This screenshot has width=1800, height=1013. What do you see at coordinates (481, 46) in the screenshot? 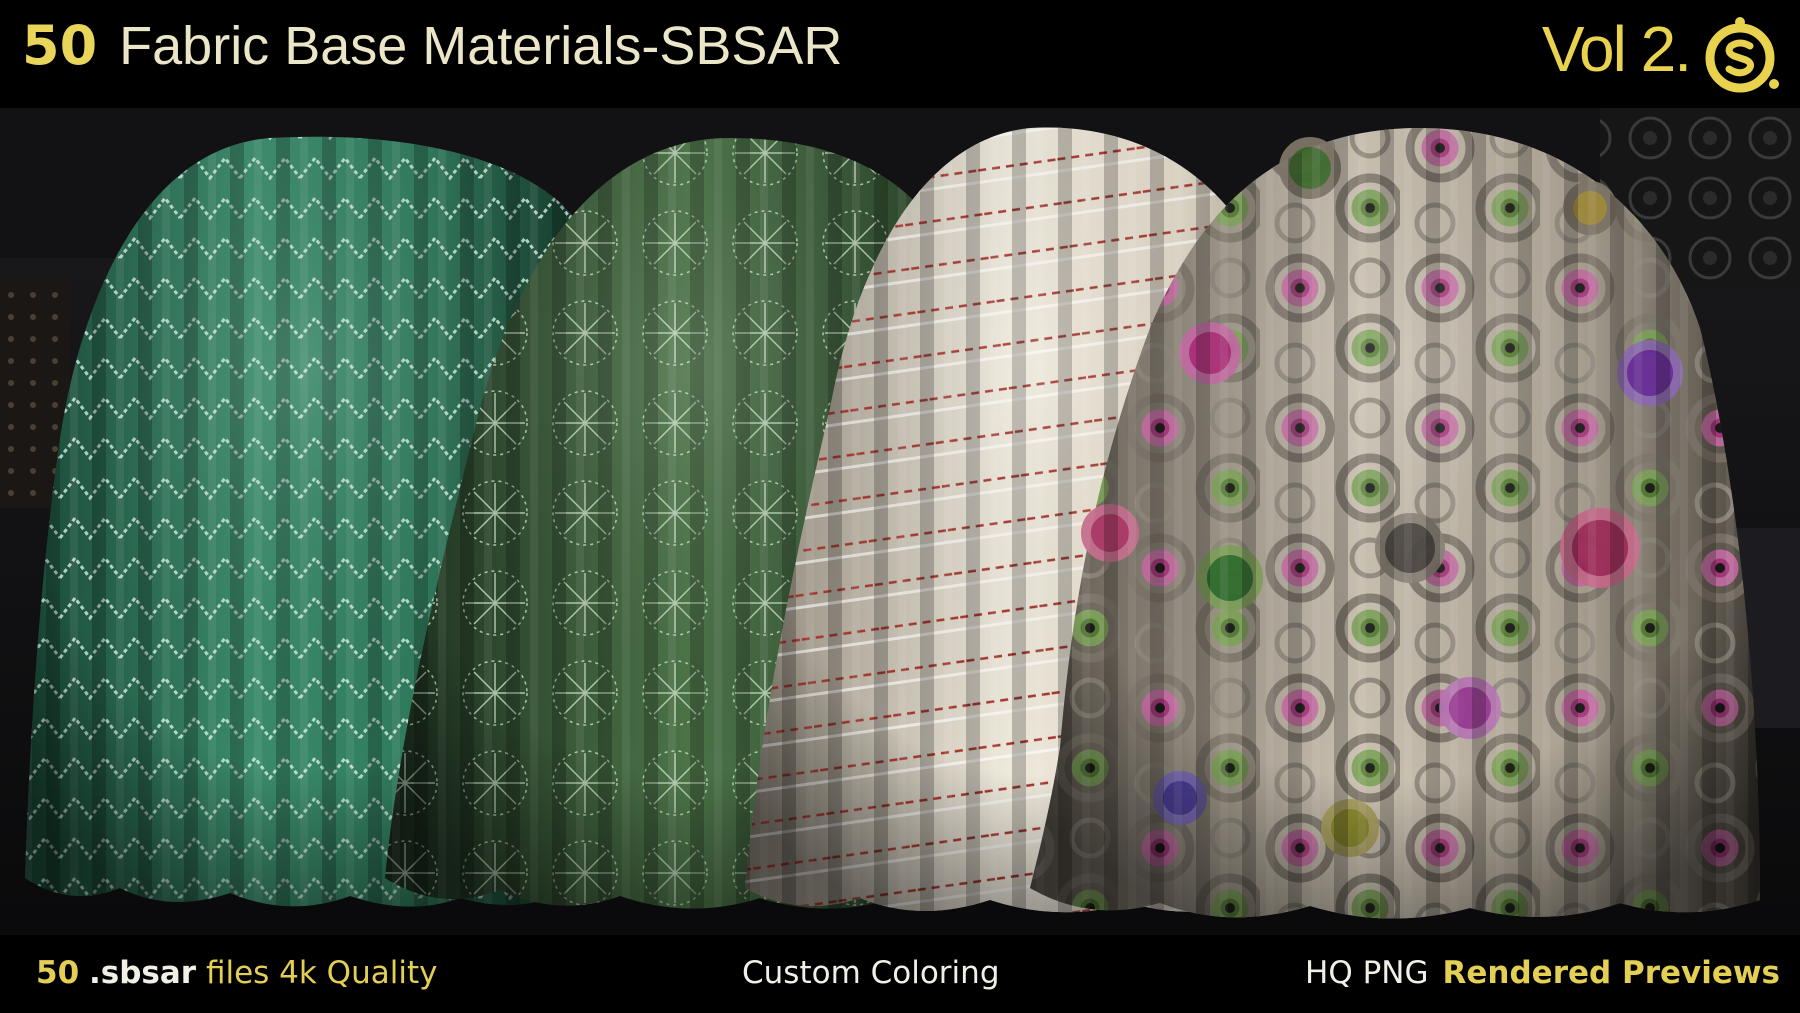
I see `title-text: Fabric Base Materials-SBSAR` at bounding box center [481, 46].